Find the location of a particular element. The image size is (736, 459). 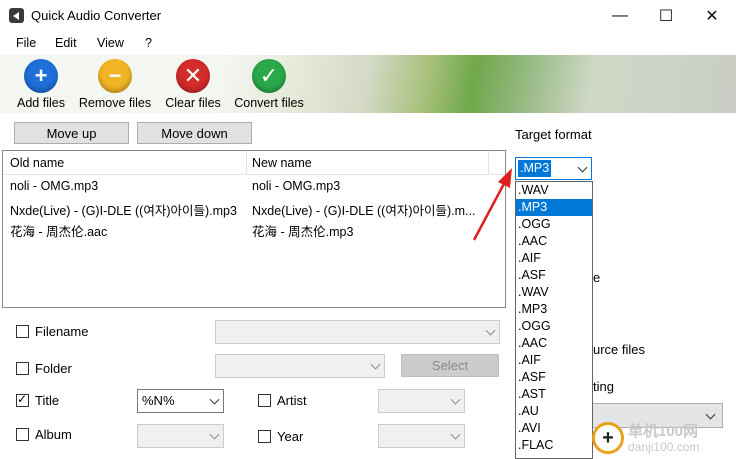

plus-circle-icon: + is located at coordinates (41, 76).